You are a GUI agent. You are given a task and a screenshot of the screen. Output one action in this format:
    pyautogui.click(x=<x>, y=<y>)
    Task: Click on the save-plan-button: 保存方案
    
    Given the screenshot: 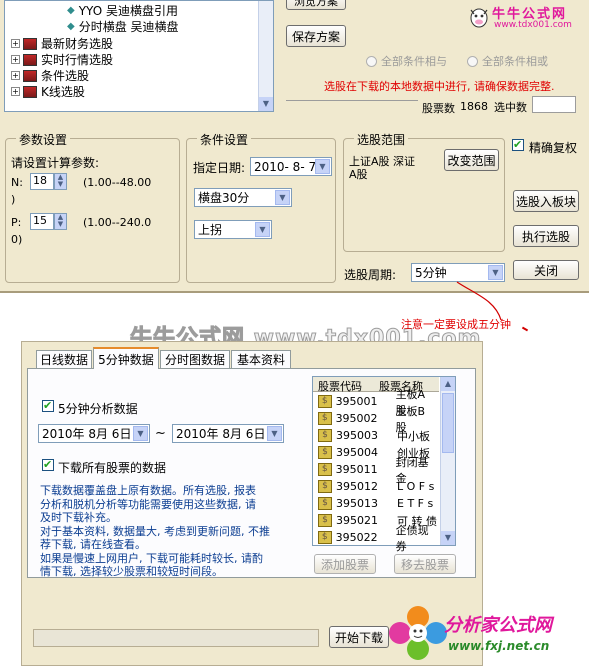 What is the action you would take?
    pyautogui.click(x=316, y=36)
    